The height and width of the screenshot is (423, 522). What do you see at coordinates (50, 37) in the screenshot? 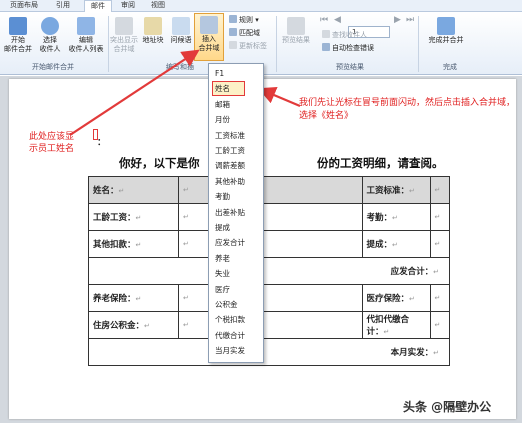
I see `select-recipients-button: 选择 收件人` at bounding box center [50, 37].